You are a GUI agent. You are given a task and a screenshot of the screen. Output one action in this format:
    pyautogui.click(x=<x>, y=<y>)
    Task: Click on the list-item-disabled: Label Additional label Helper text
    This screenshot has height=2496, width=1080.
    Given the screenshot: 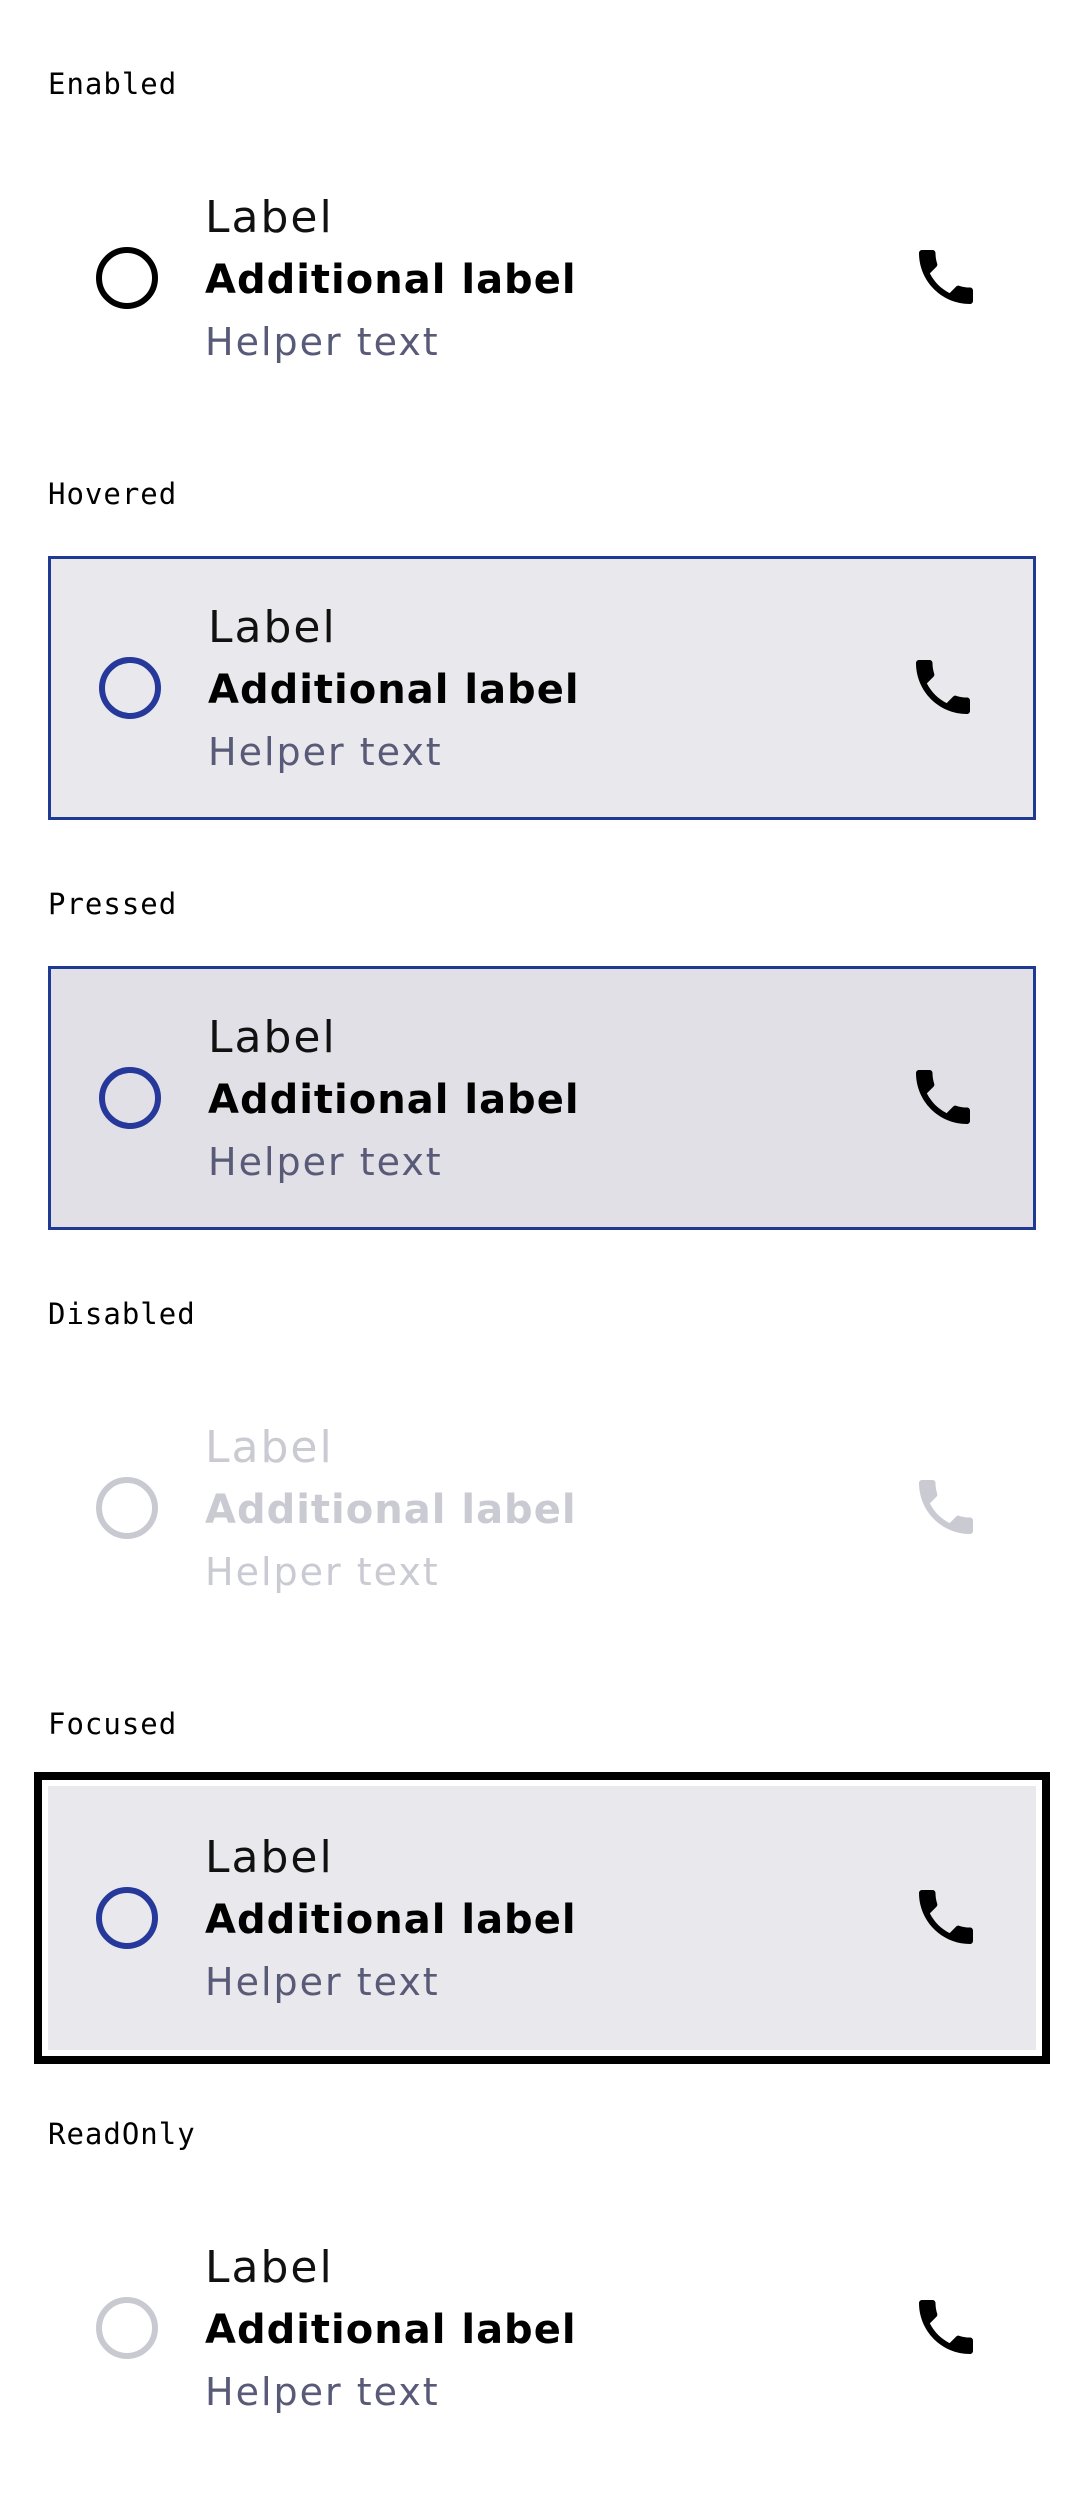 What is the action you would take?
    pyautogui.click(x=542, y=1508)
    